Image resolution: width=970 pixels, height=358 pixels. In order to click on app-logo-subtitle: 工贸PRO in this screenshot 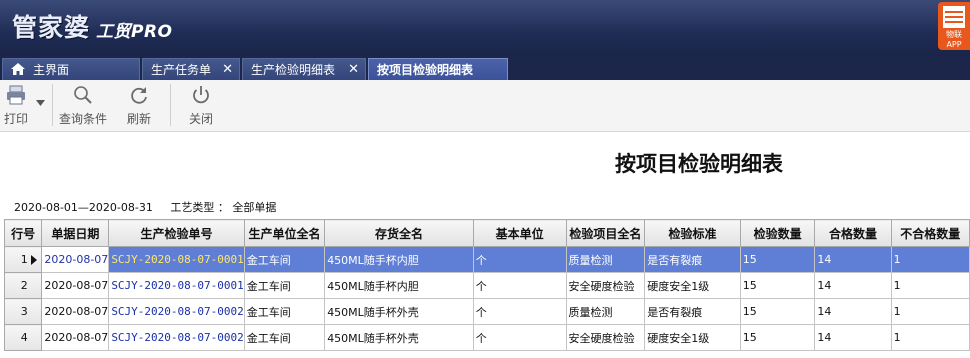, I will do `click(134, 32)`.